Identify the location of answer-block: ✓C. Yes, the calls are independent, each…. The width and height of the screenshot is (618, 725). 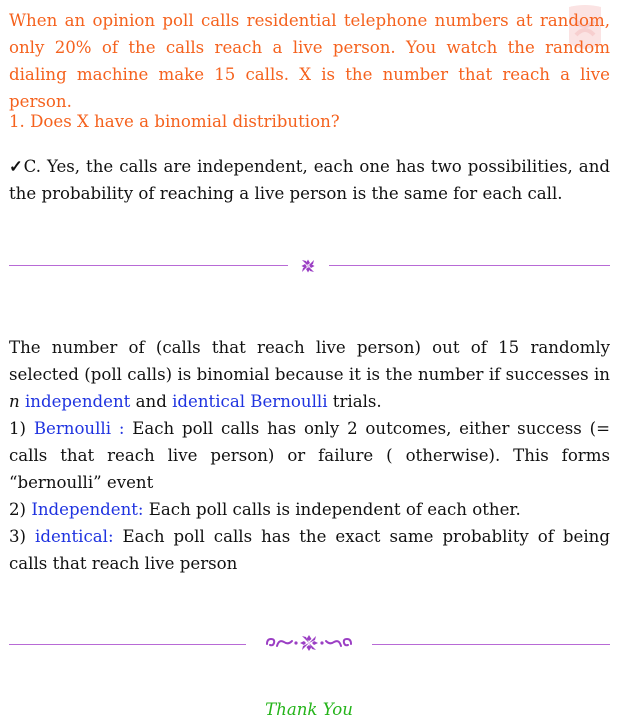
(309, 180).